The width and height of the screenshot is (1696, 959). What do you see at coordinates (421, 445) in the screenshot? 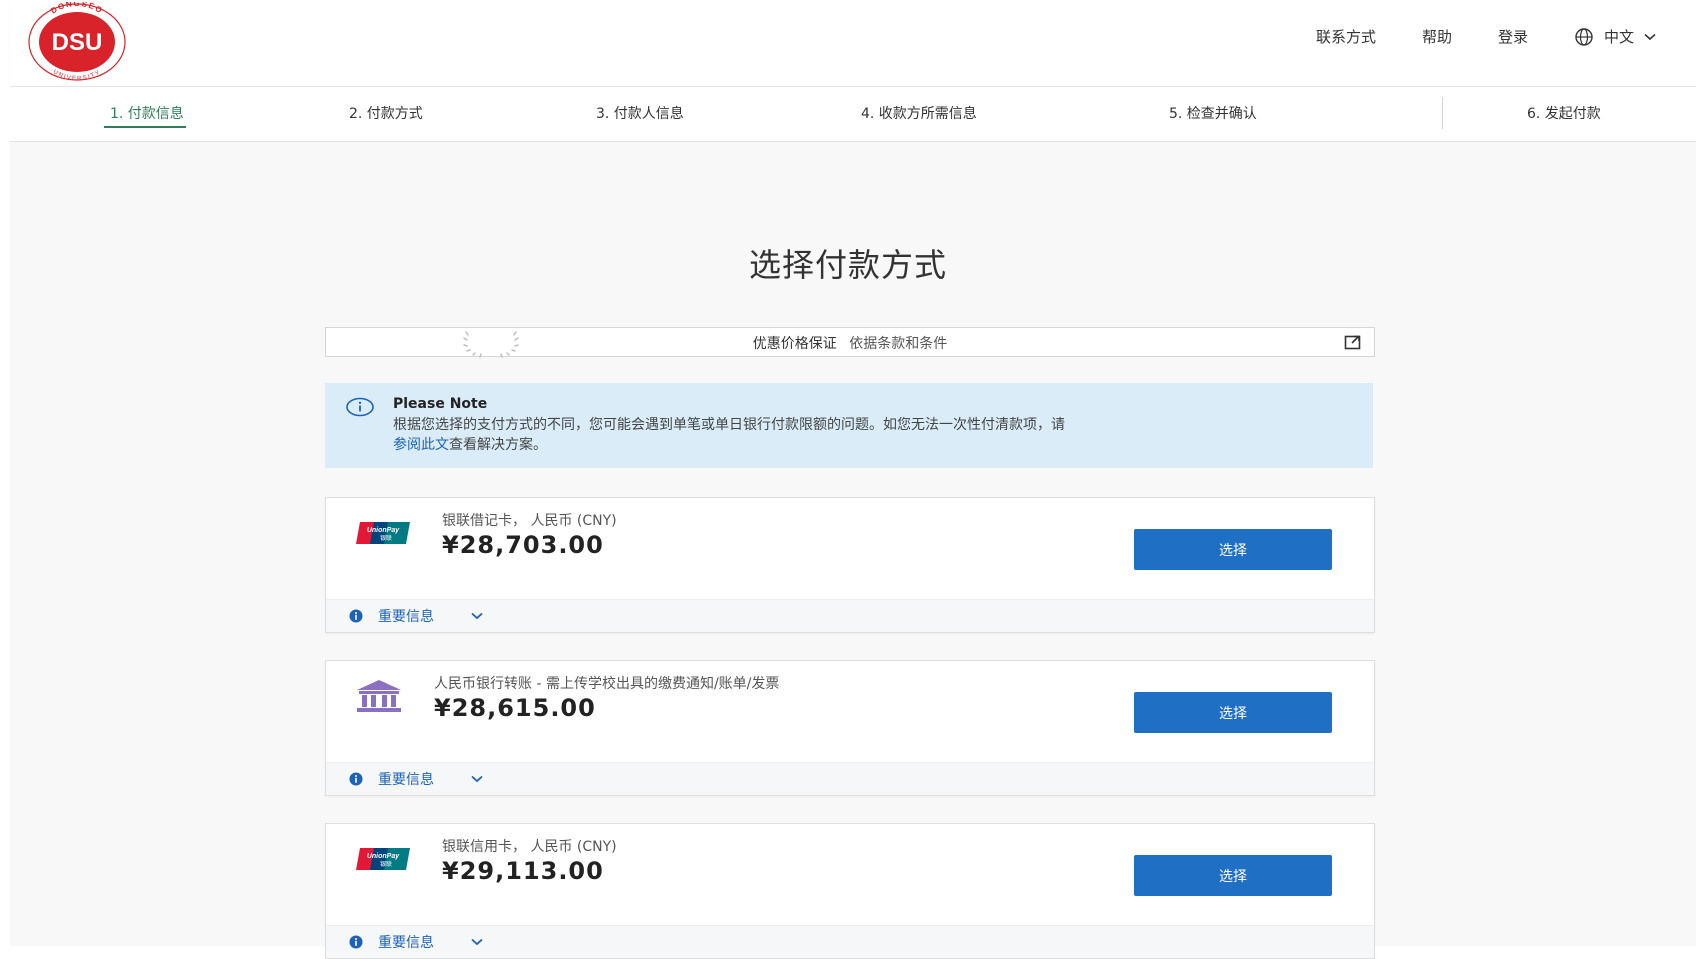
I see `note-article-link: 参阅此文` at bounding box center [421, 445].